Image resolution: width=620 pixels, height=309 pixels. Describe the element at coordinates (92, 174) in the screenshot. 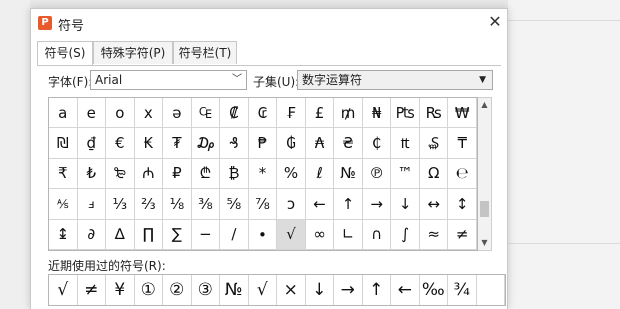

I see `symbol-cell: ₺` at that location.